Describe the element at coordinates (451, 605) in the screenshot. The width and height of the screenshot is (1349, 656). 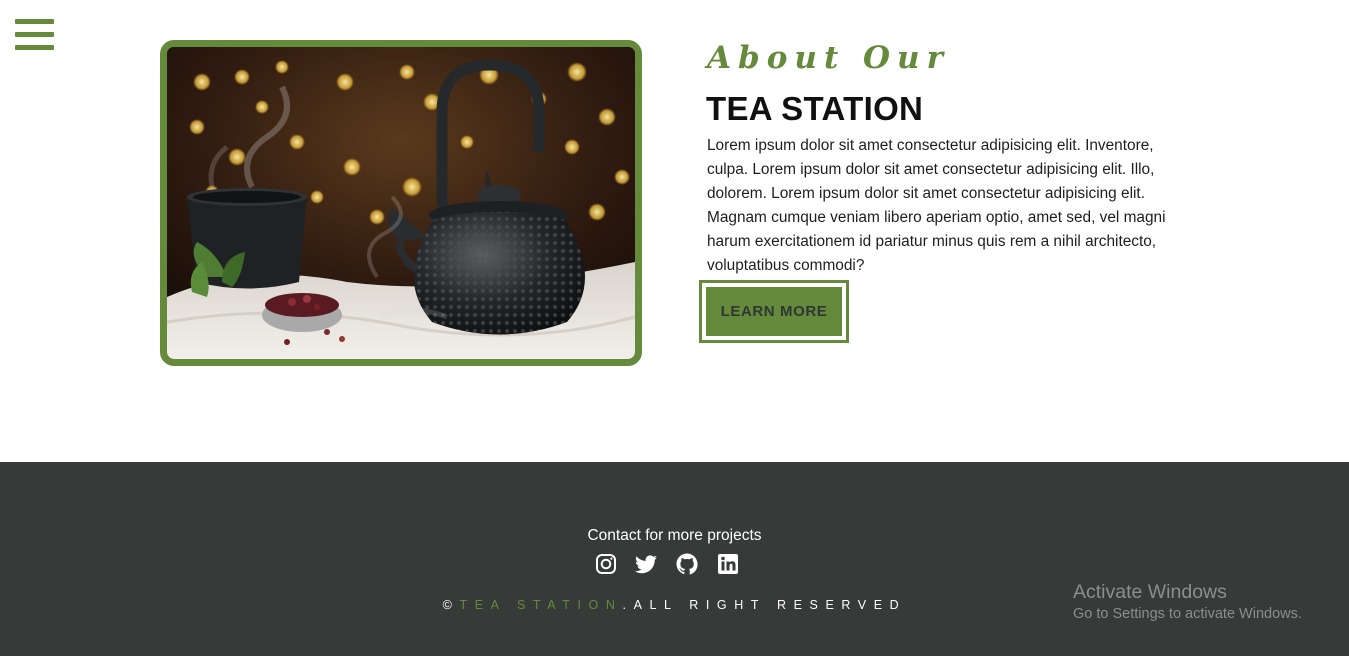
I see `copyright-symbol: ©` at that location.